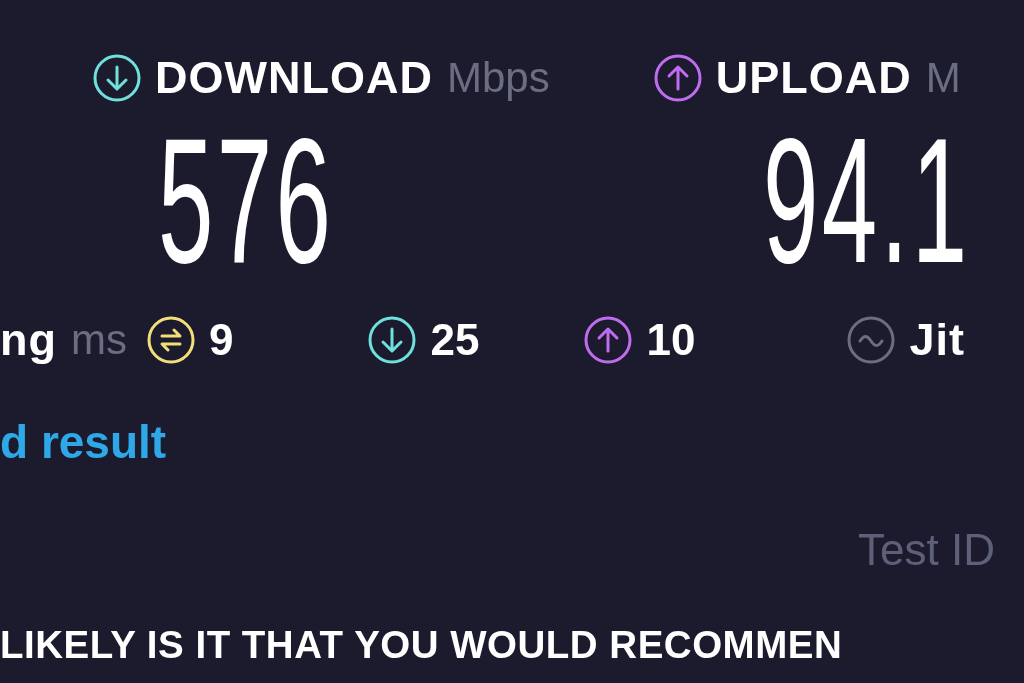 The height and width of the screenshot is (683, 1024). I want to click on upload-speed: 94.1, so click(867, 201).